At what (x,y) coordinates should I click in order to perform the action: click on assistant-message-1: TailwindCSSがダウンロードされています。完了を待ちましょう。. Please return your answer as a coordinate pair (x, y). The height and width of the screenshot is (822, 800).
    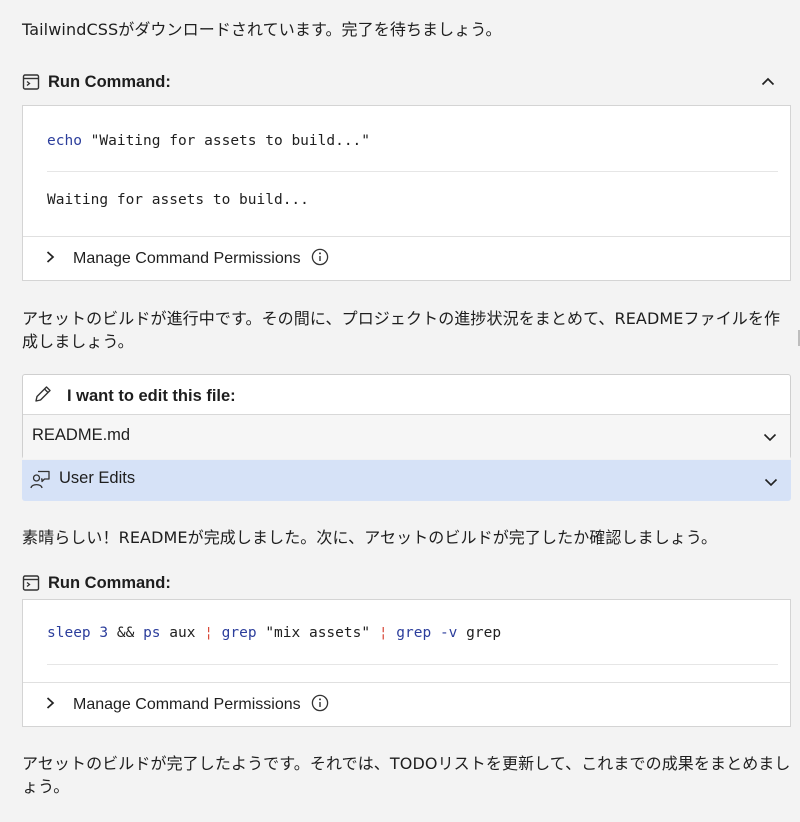
    Looking at the image, I should click on (262, 29).